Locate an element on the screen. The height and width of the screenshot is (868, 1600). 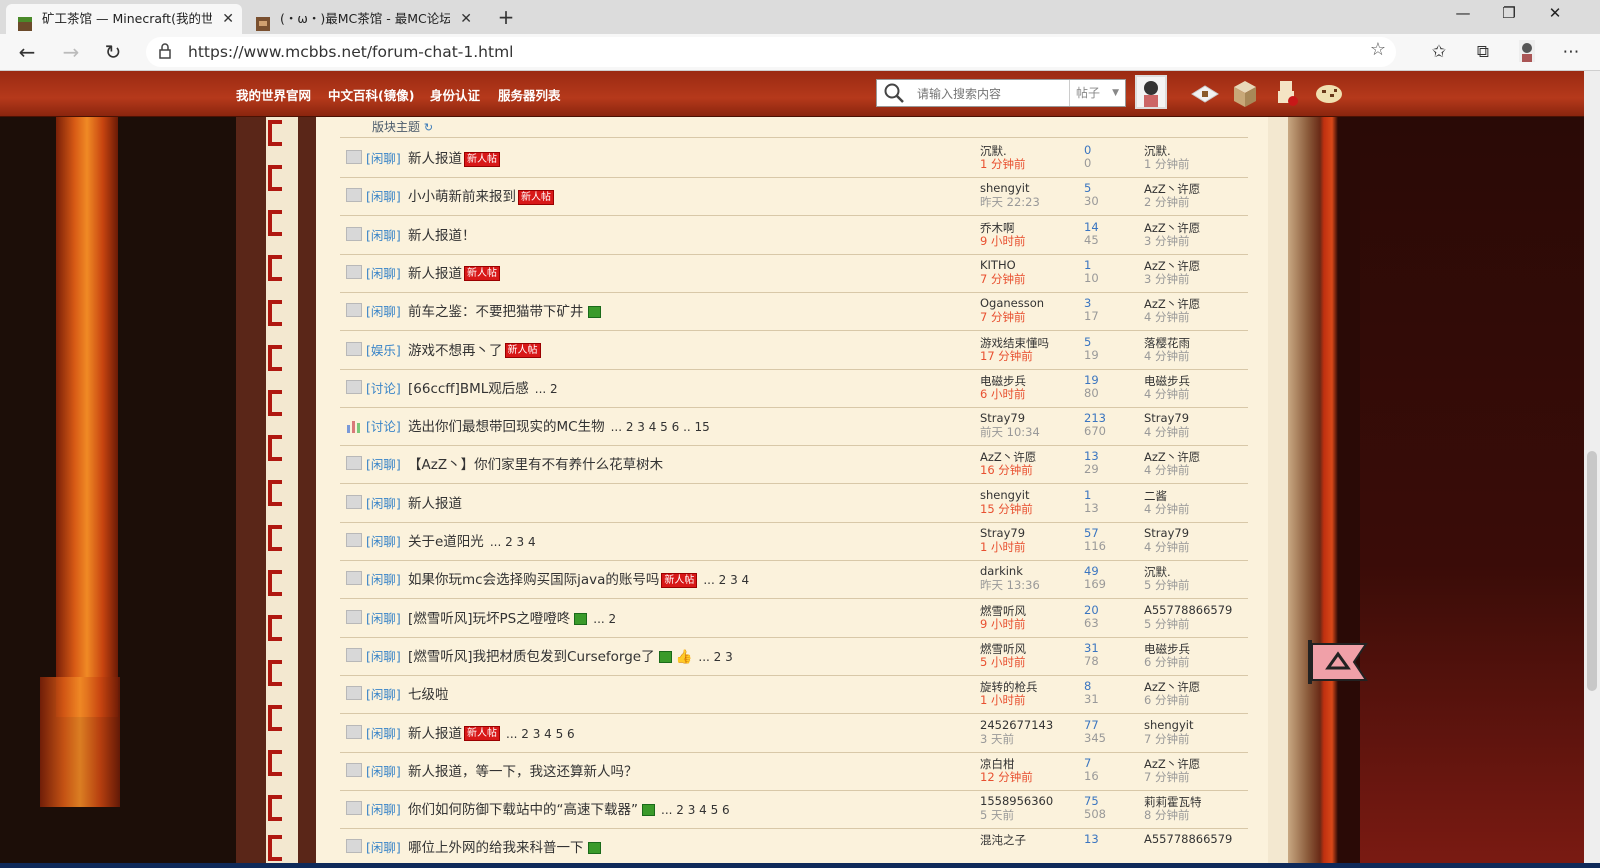
reply-count: 7 is located at coordinates (1087, 763).